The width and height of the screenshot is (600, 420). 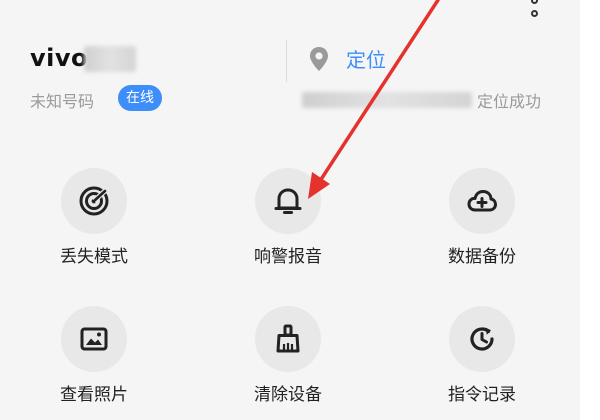 I want to click on function-label: 响警报音, so click(x=288, y=257).